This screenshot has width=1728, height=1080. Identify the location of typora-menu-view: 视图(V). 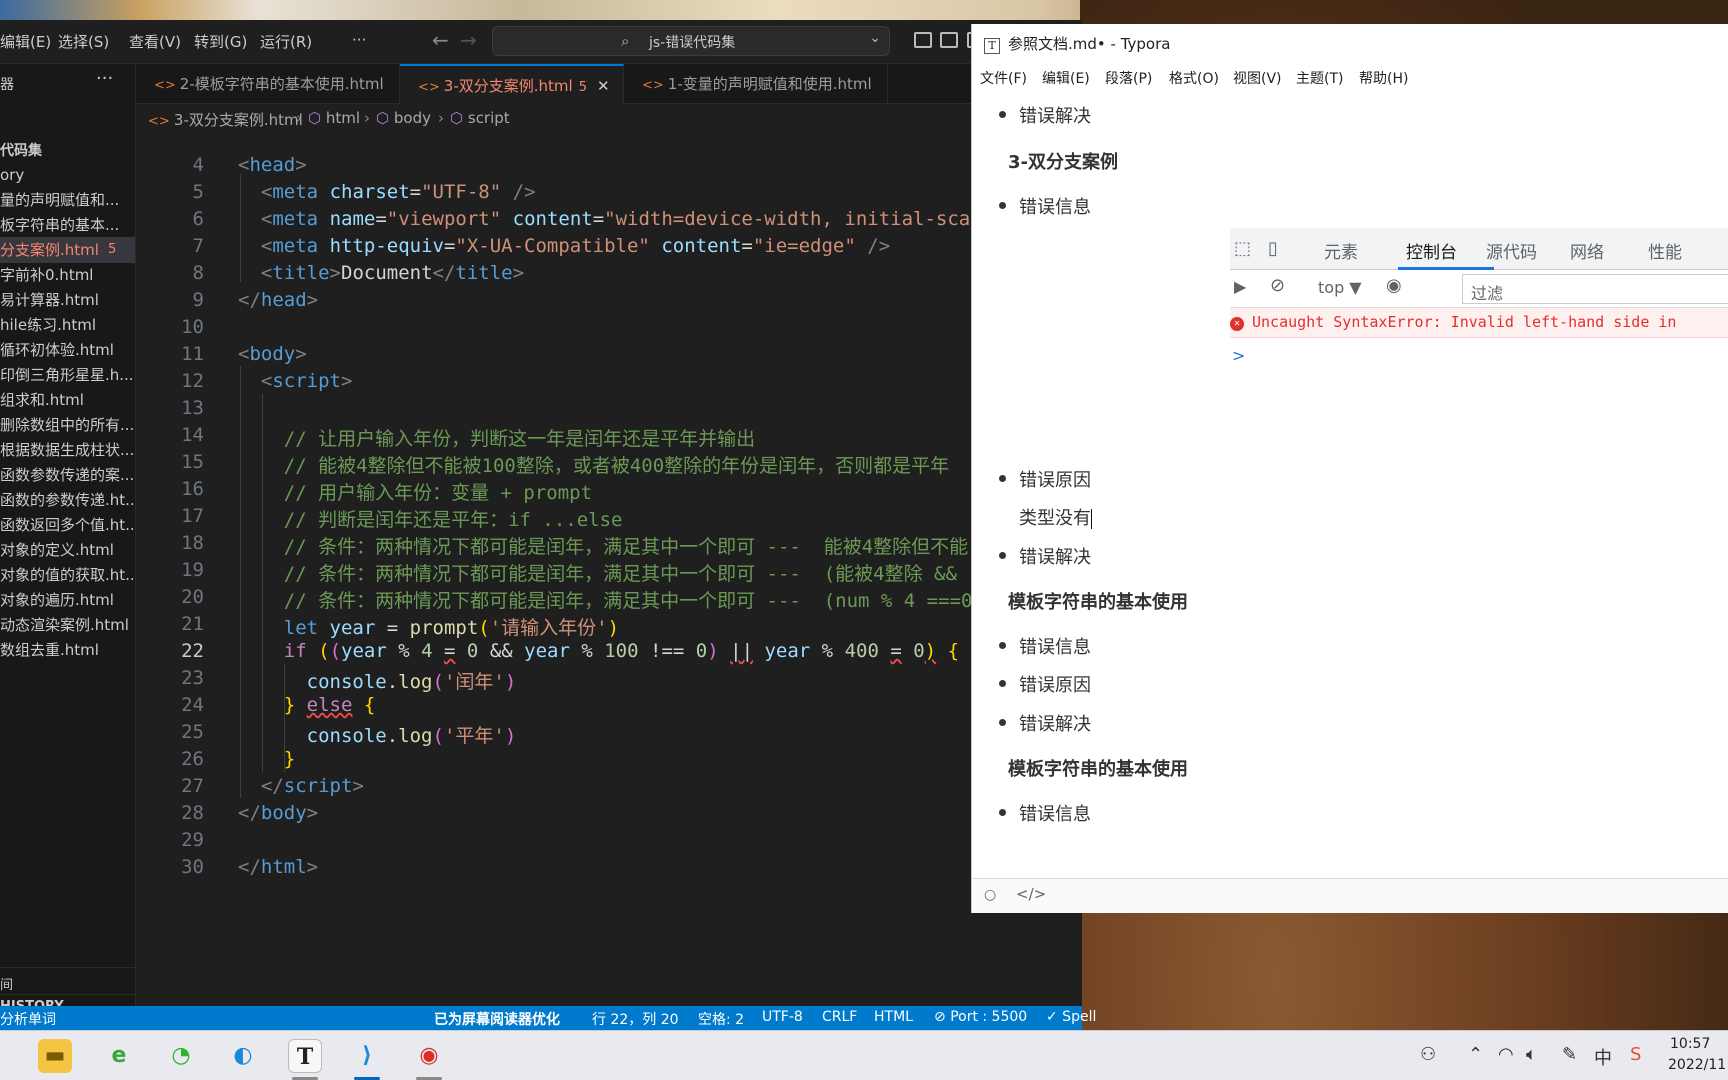
(1257, 78).